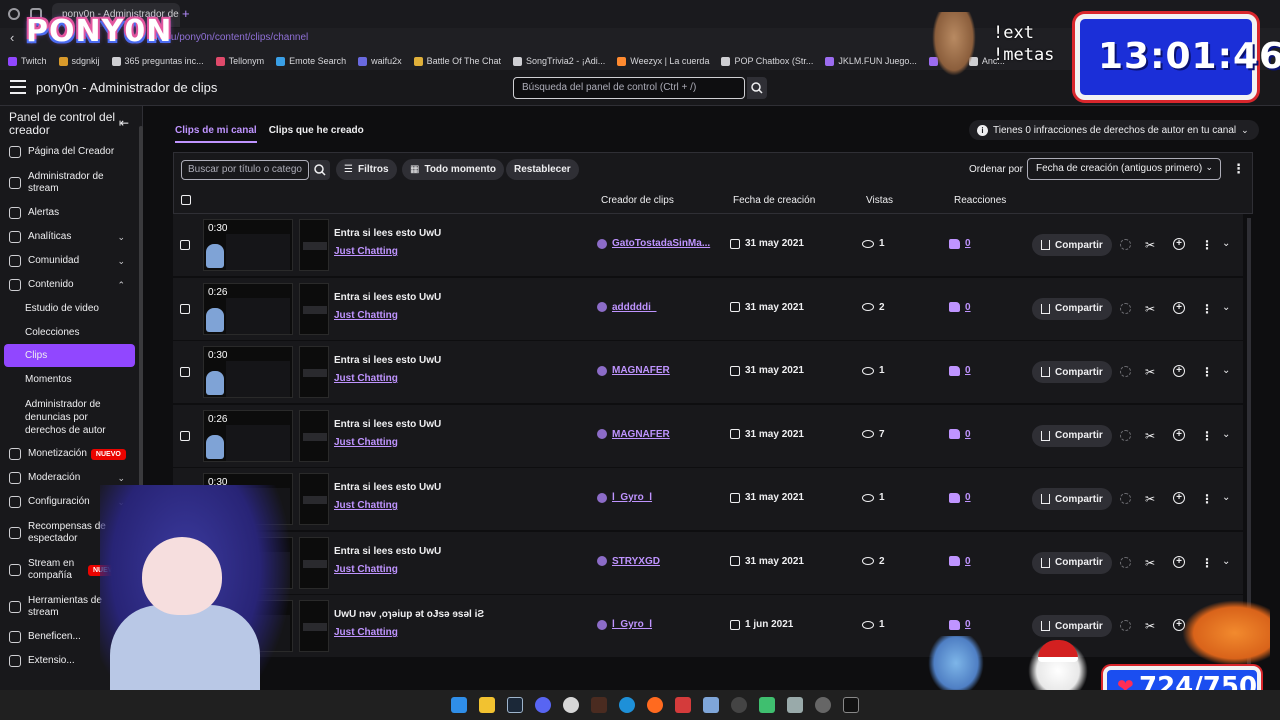  What do you see at coordinates (663, 61) in the screenshot?
I see `bookmark-item: Weezyx | La cuerda` at bounding box center [663, 61].